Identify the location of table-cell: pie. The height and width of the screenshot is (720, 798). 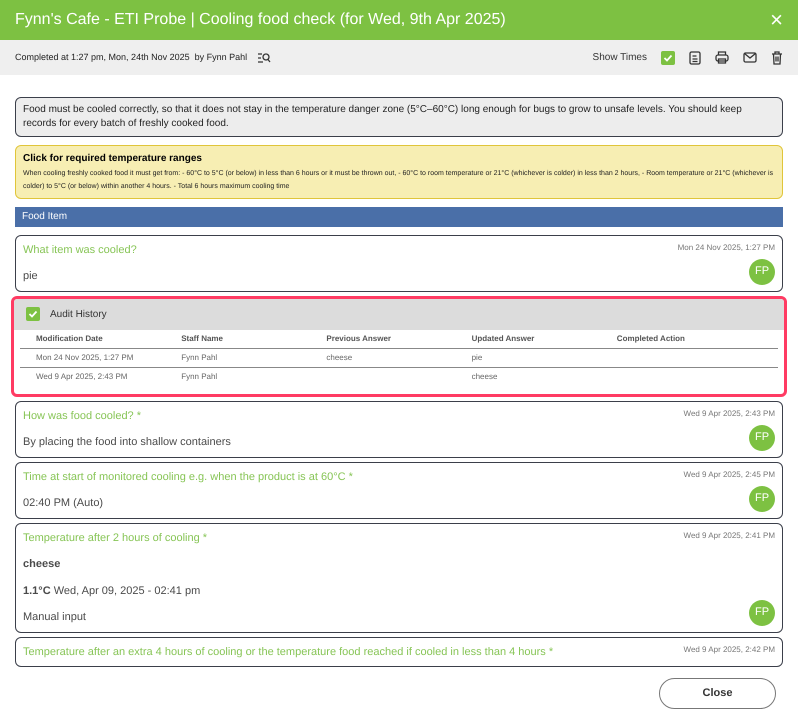
(477, 357).